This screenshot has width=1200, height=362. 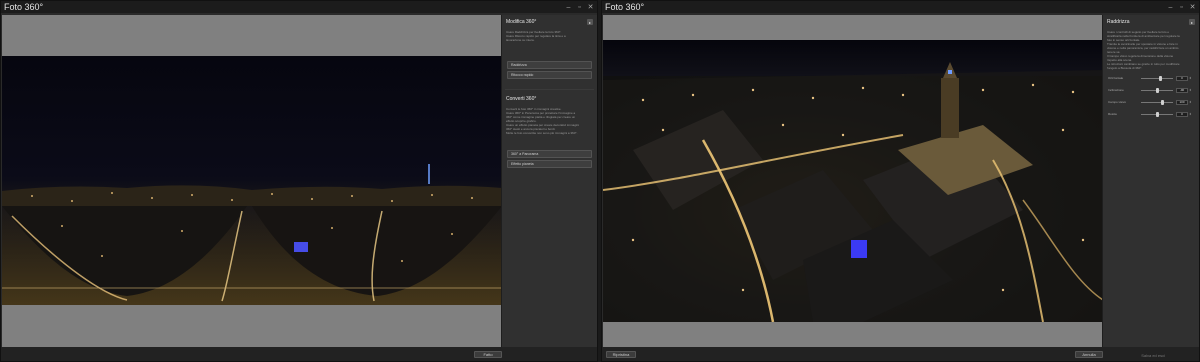 What do you see at coordinates (1118, 22) in the screenshot?
I see `straighten-title: Raddrizza` at bounding box center [1118, 22].